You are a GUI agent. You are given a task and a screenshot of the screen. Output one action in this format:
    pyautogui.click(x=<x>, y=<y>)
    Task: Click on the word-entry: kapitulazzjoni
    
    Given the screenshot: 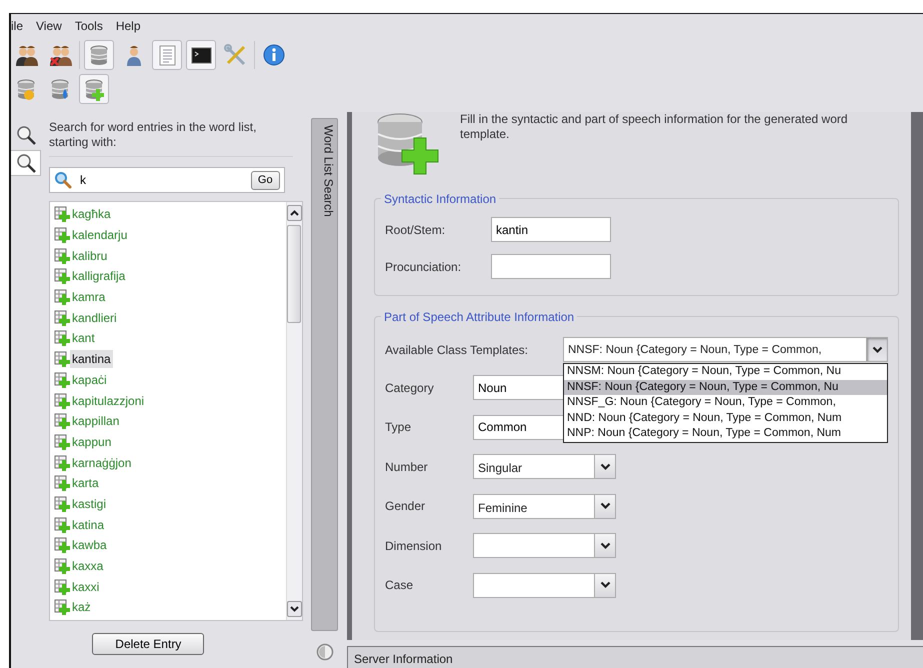 What is the action you would take?
    pyautogui.click(x=108, y=401)
    